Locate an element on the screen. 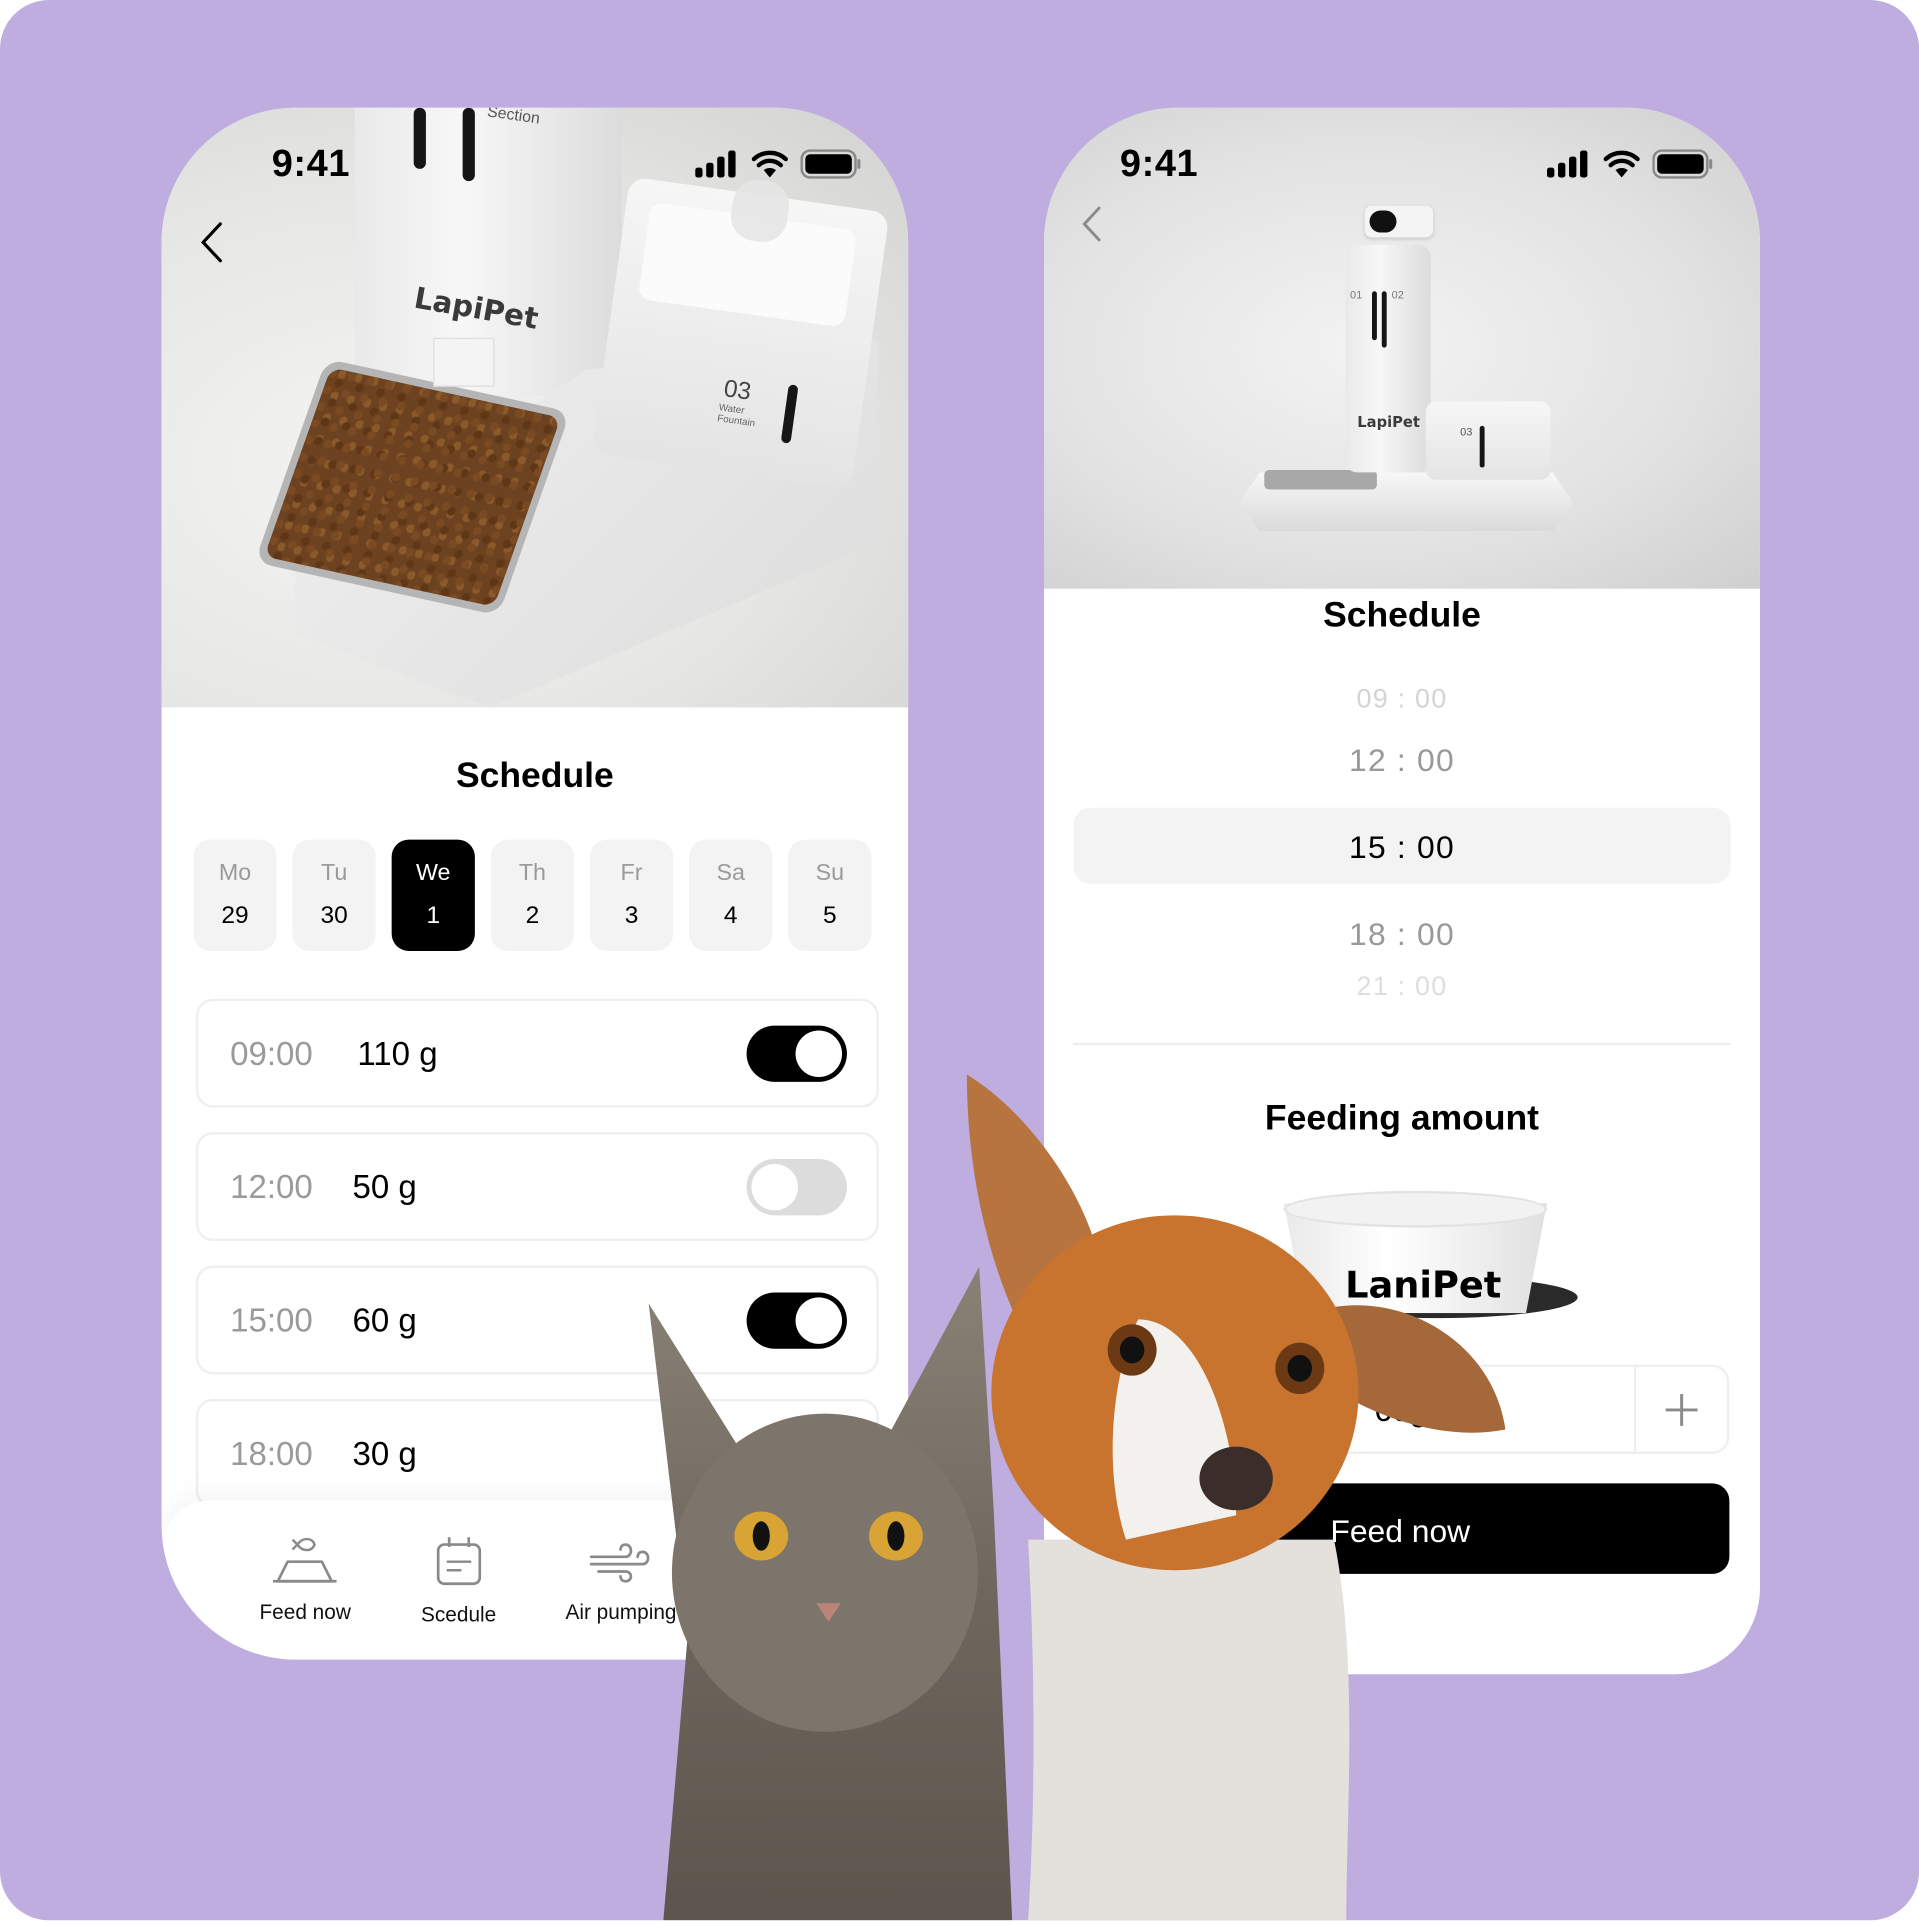 Image resolution: width=1919 pixels, height=1926 pixels. water-fountain: 03 Water Fountain is located at coordinates (740, 333).